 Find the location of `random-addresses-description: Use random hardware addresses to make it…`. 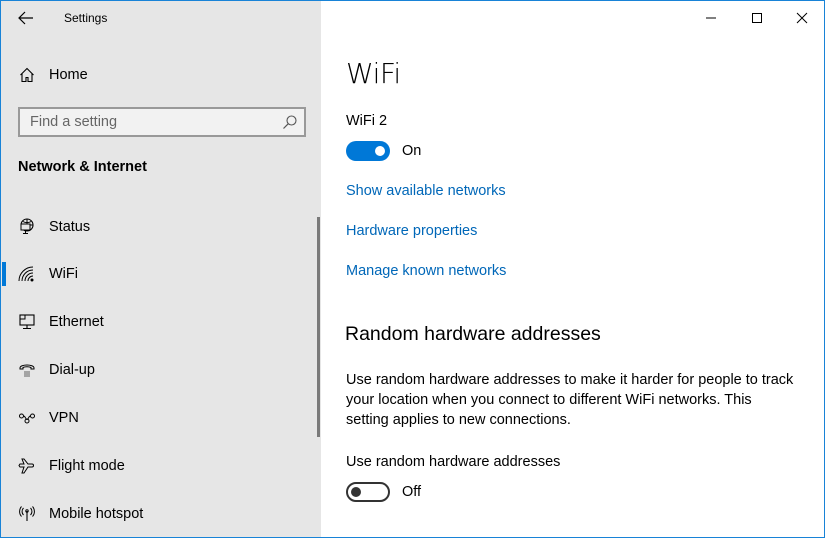

random-addresses-description: Use random hardware addresses to make it… is located at coordinates (570, 400).